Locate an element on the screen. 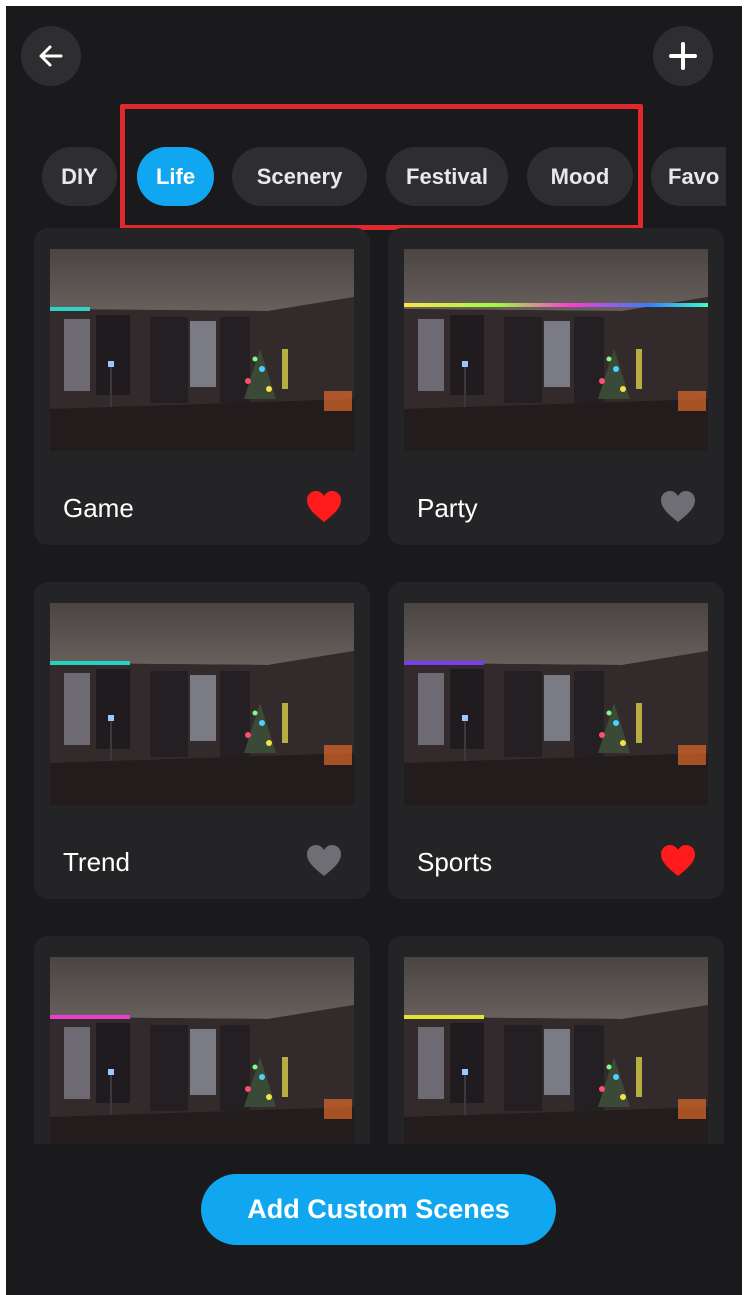 This screenshot has width=746, height=1295. scene-name: Game is located at coordinates (98, 508).